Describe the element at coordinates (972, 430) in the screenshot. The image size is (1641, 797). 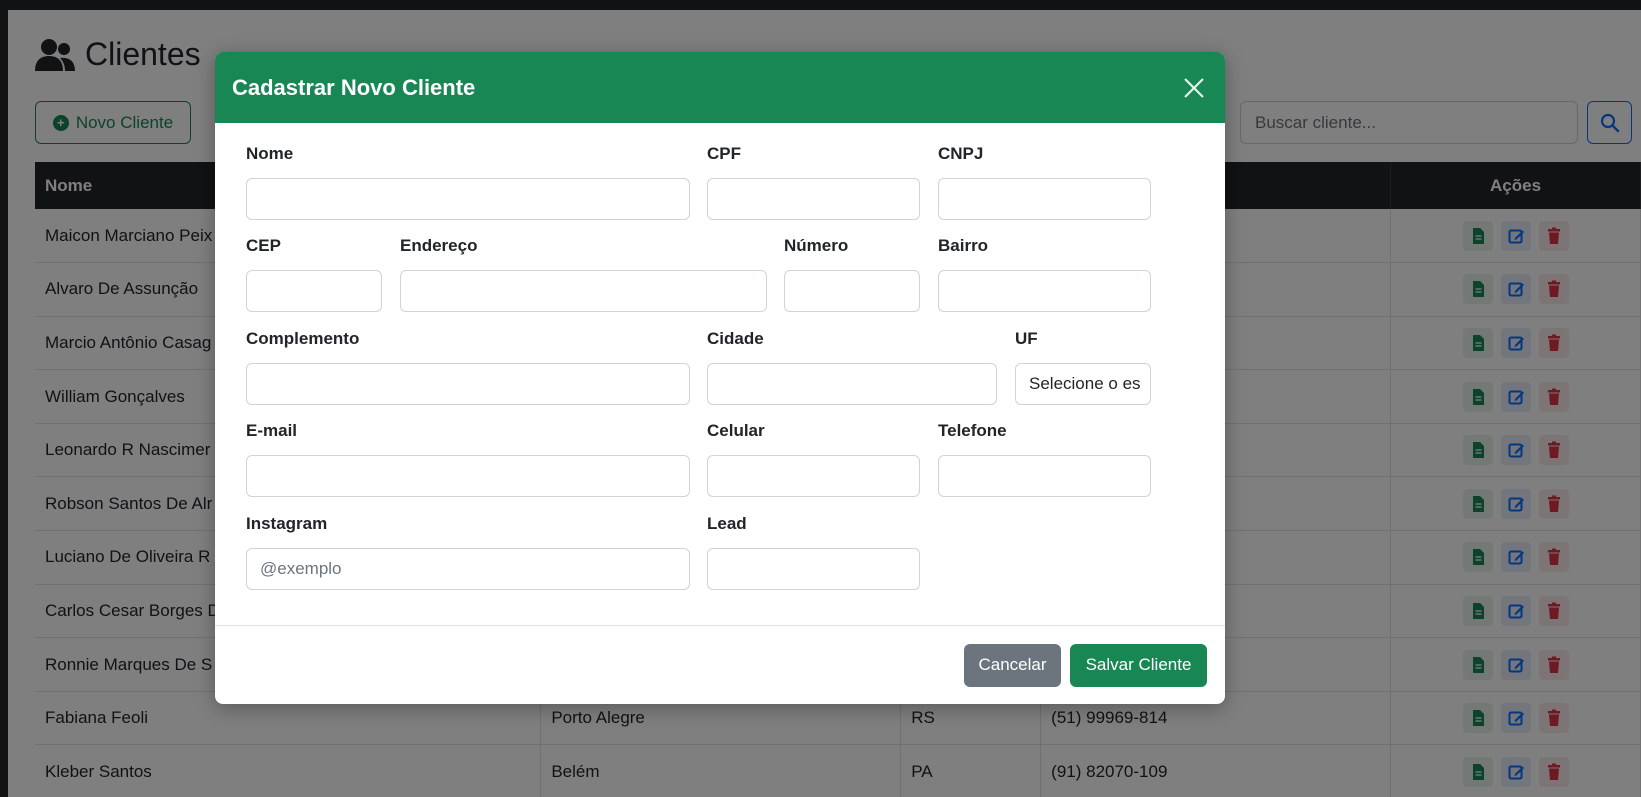
I see `telefone-label: Telefone` at that location.